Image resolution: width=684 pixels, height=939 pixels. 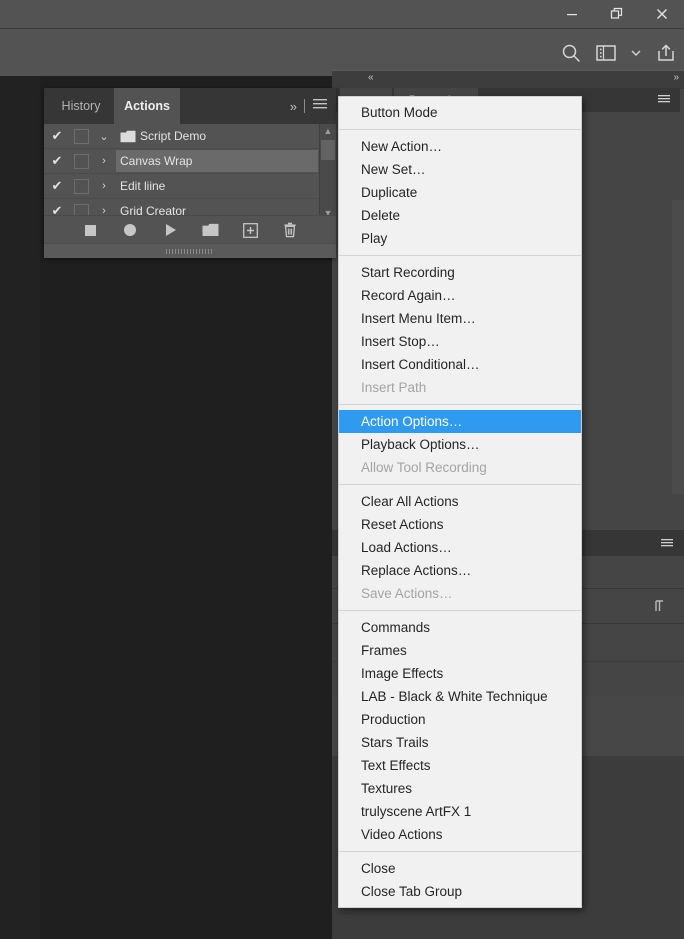 I want to click on play-icon, so click(x=170, y=230).